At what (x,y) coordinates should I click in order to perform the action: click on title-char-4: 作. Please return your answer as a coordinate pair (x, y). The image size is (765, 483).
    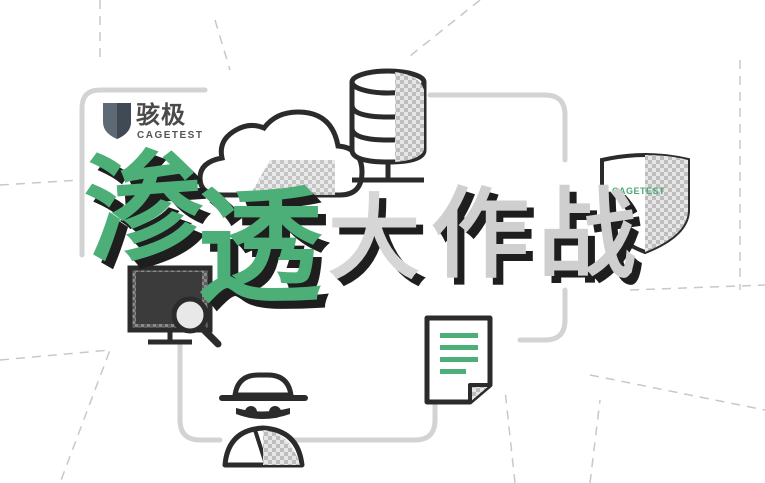
    Looking at the image, I should click on (480, 235).